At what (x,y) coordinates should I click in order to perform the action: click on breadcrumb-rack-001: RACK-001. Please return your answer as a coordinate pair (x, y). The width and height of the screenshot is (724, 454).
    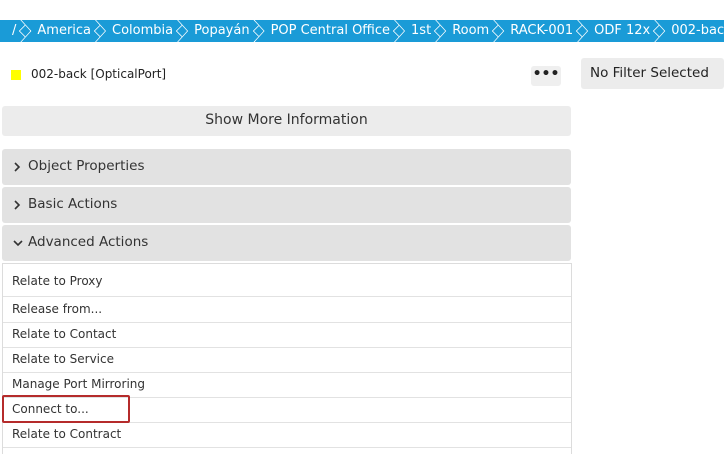
    Looking at the image, I should click on (540, 31).